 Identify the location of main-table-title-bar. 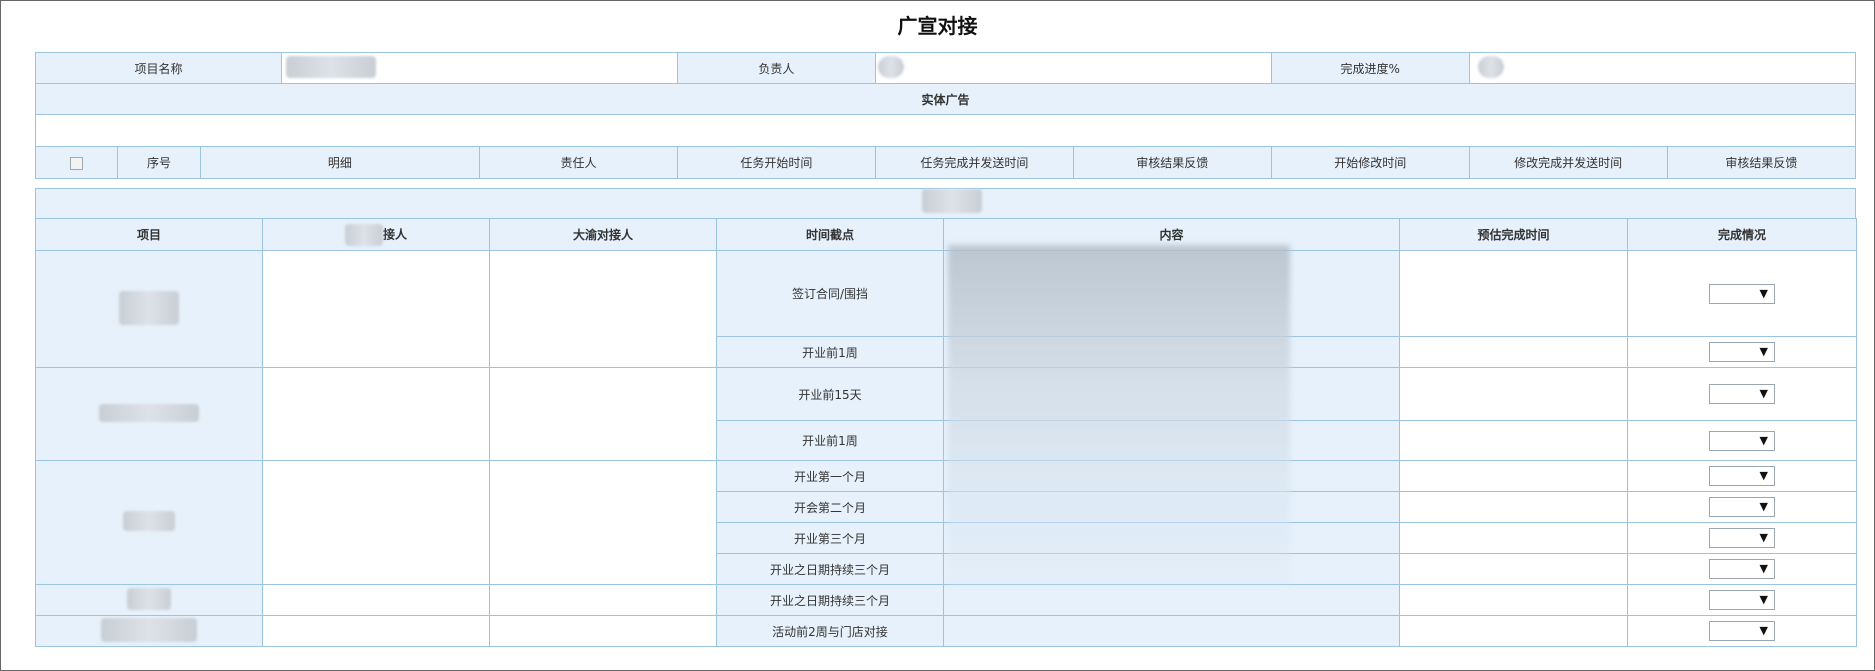
(945, 203).